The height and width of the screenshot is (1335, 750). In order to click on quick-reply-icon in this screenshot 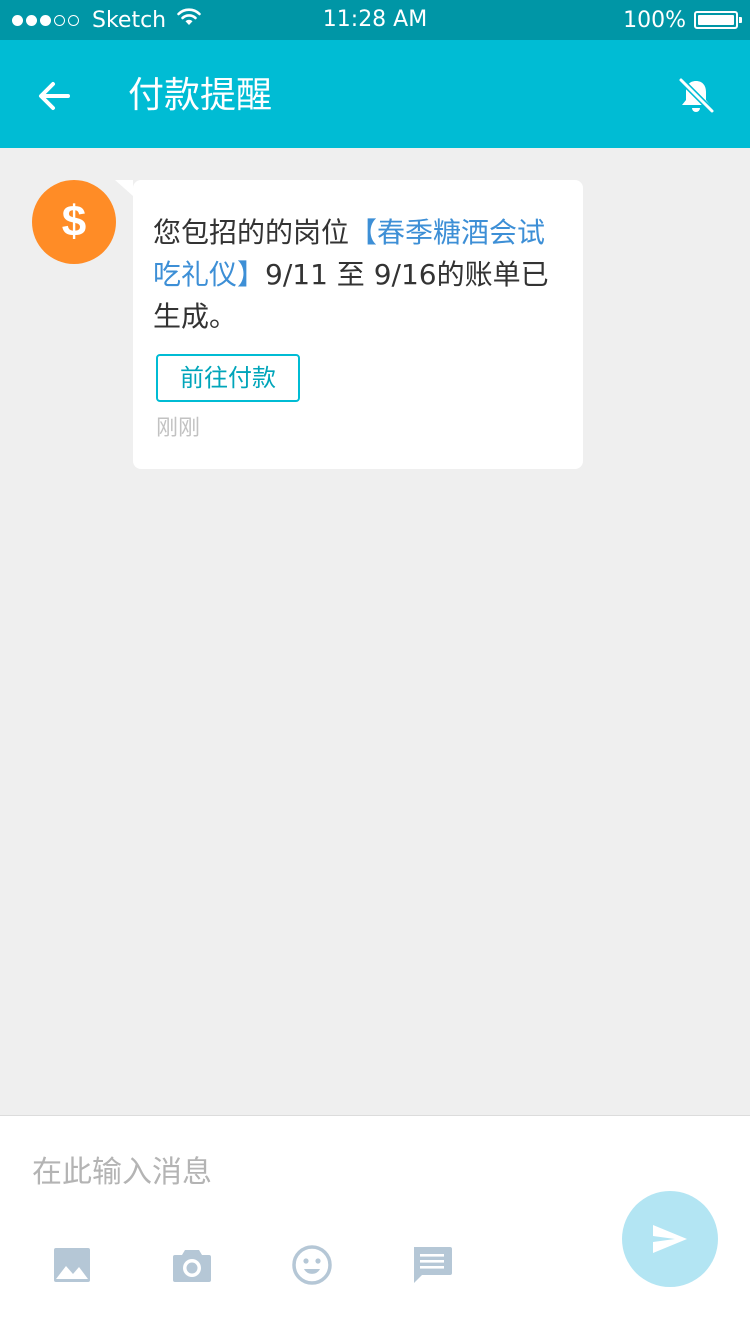, I will do `click(433, 1265)`.